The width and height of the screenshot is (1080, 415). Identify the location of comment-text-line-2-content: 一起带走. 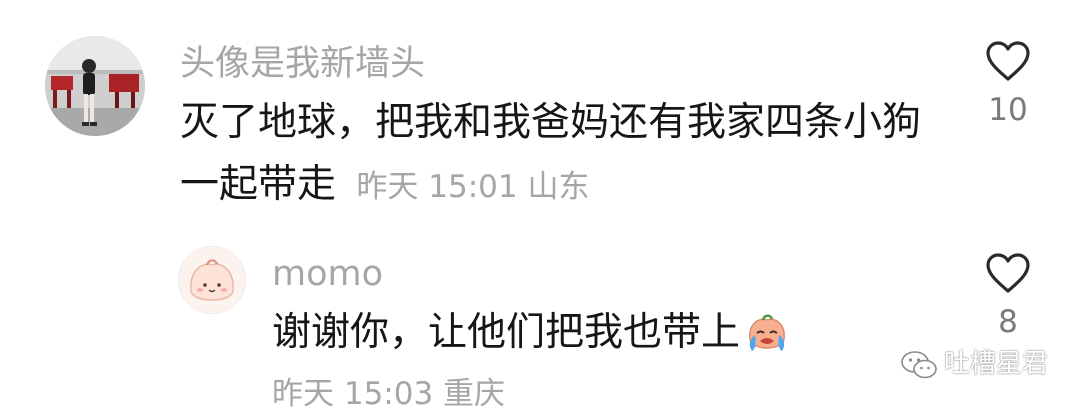
(258, 184).